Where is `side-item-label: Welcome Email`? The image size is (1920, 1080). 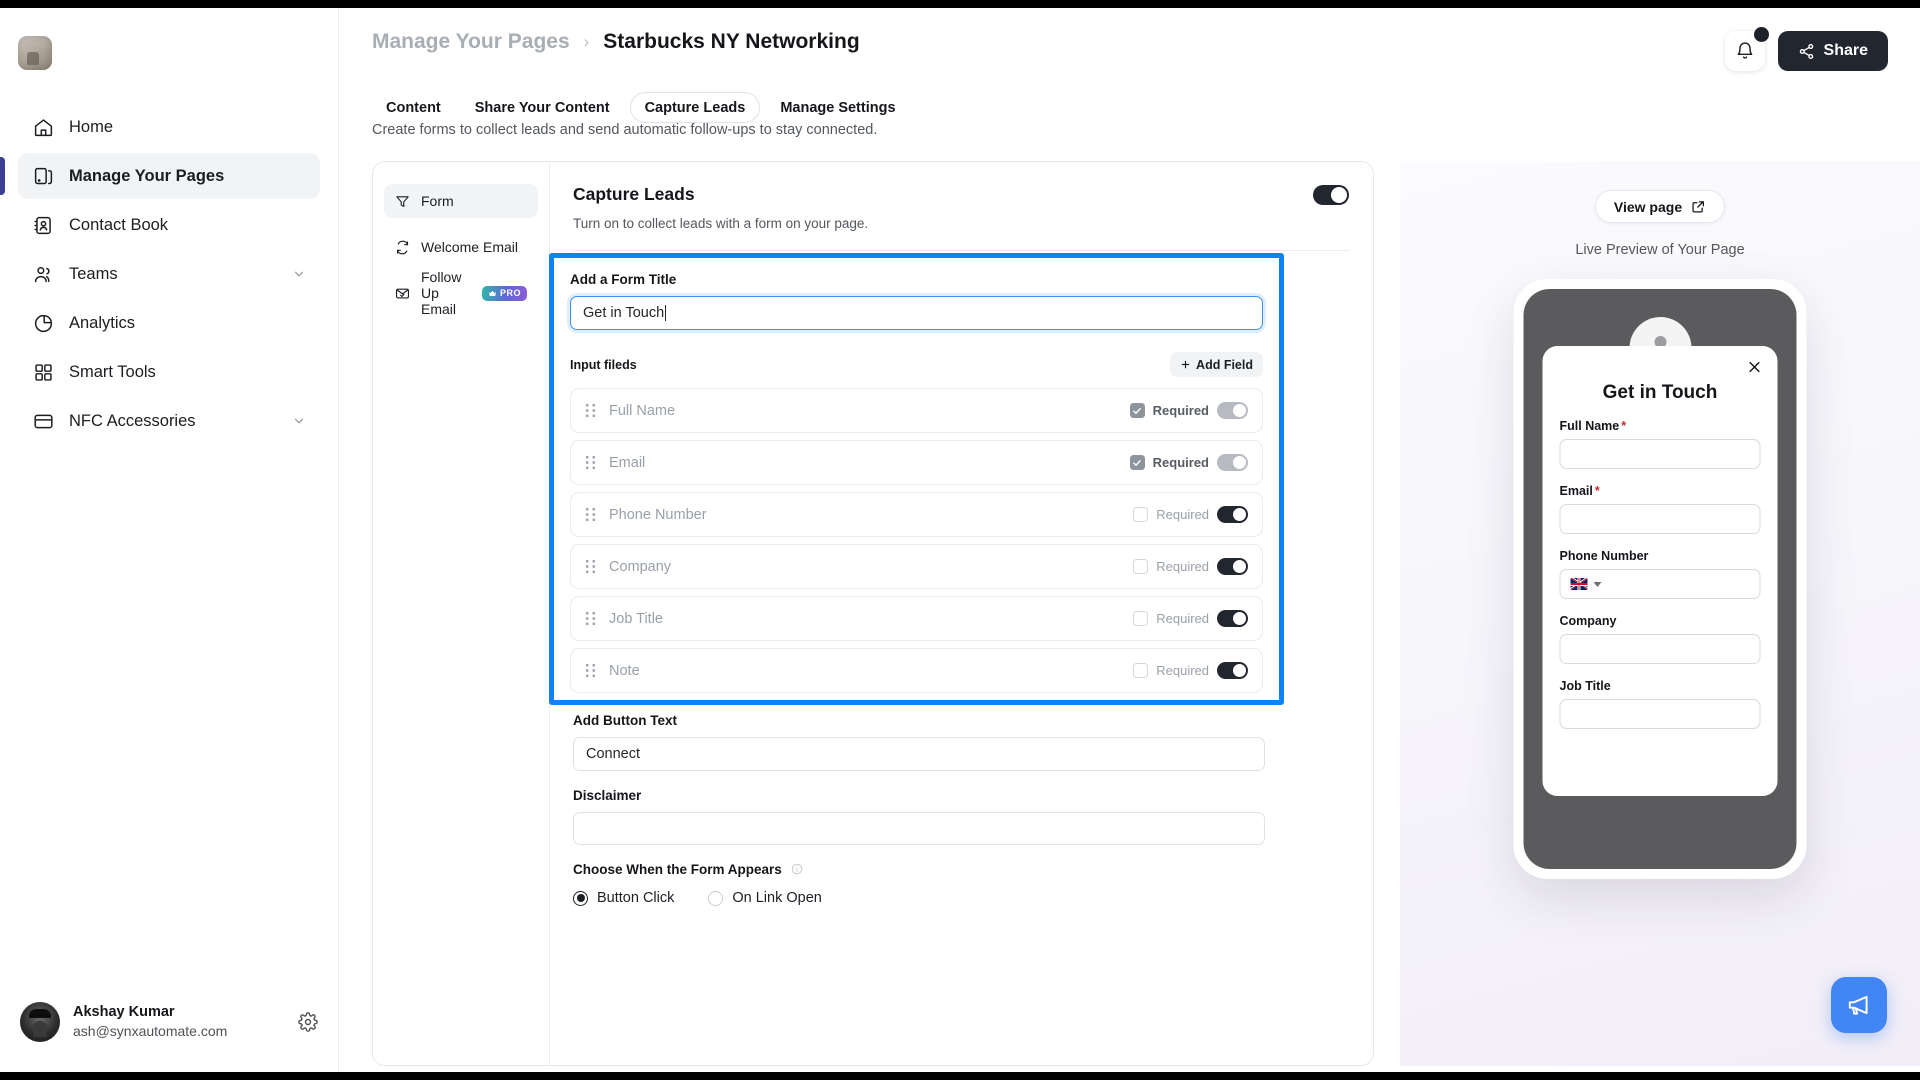
side-item-label: Welcome Email is located at coordinates (469, 247).